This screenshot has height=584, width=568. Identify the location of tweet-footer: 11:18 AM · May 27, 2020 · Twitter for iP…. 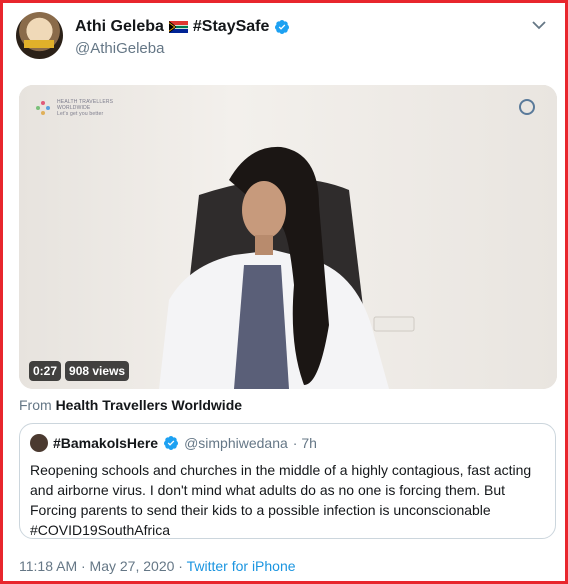
(157, 566).